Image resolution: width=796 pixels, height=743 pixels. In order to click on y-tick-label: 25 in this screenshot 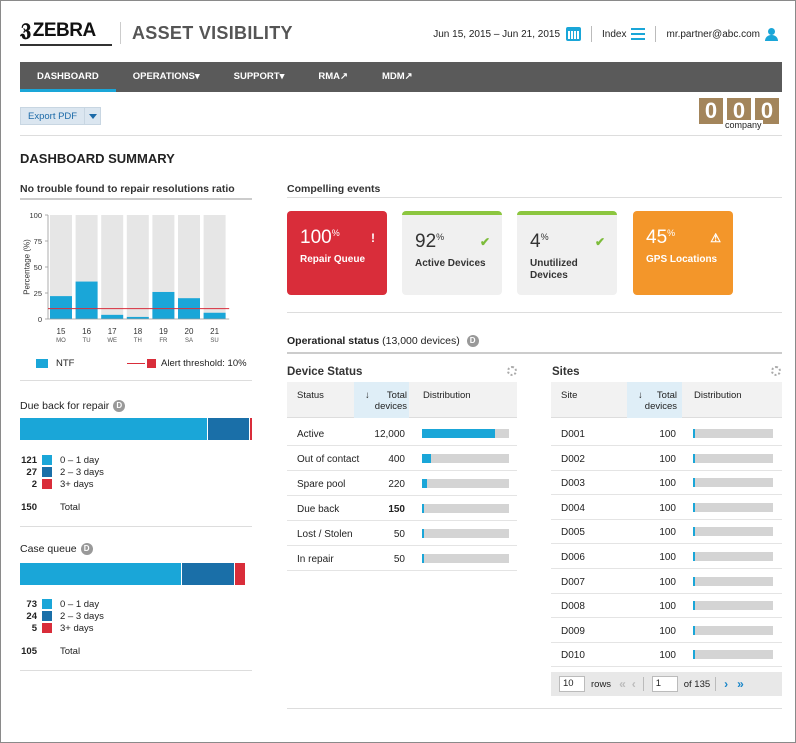, I will do `click(38, 293)`.